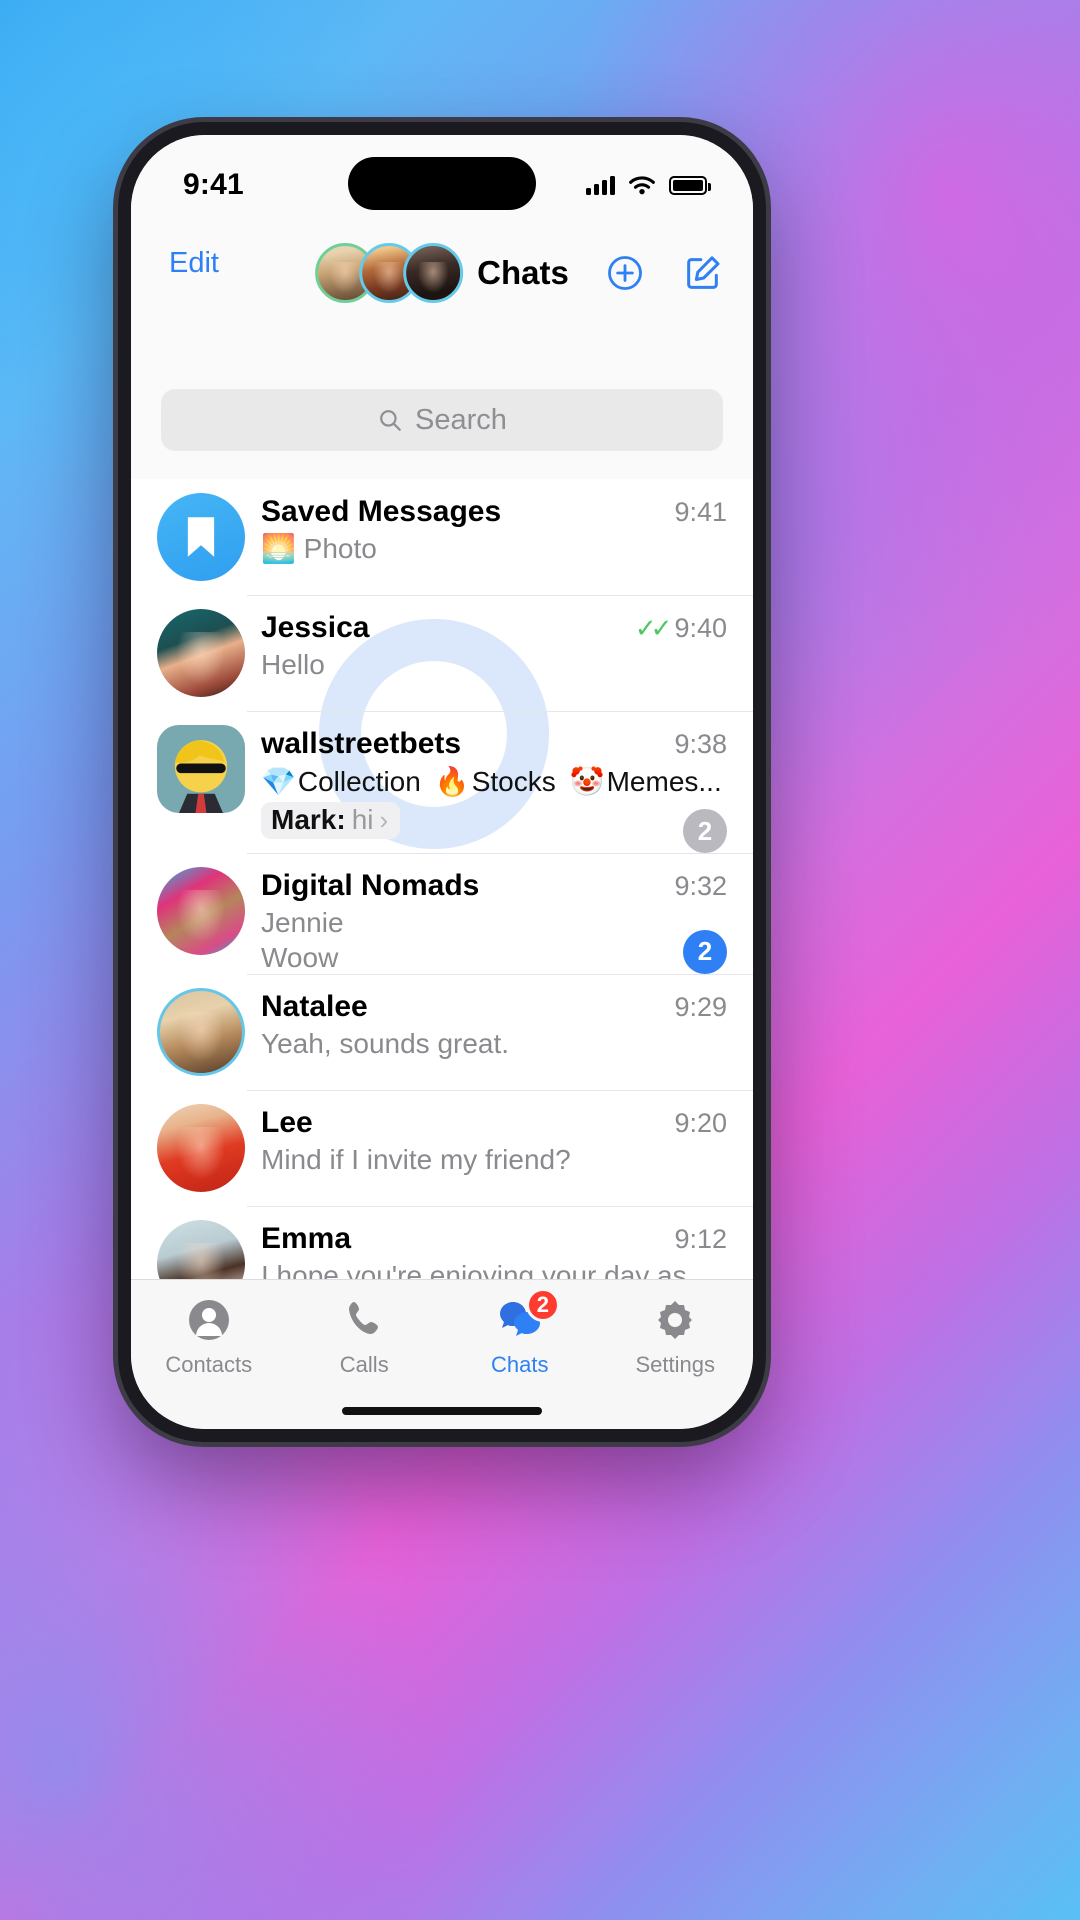 This screenshot has height=1920, width=1080. I want to click on chat-time: 9:29, so click(700, 1006).